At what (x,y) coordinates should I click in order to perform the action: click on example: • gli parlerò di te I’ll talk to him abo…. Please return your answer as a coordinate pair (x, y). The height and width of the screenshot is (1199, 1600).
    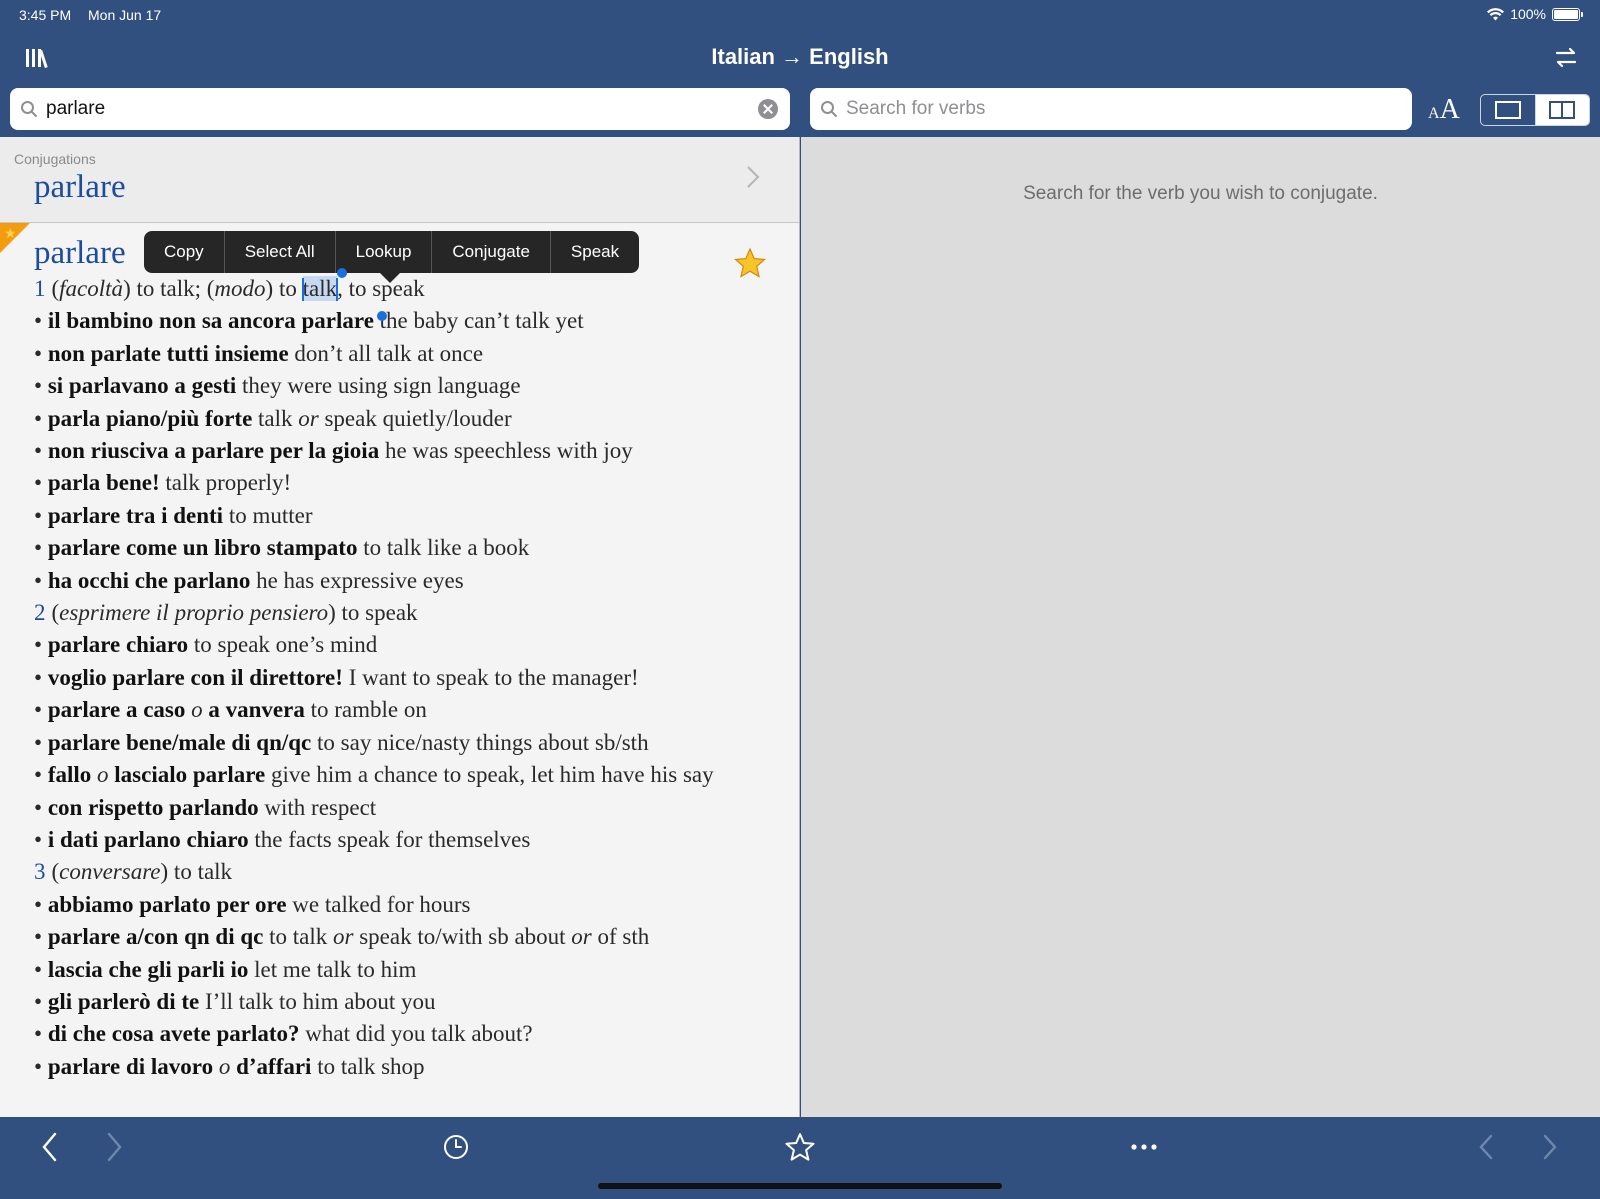
    Looking at the image, I should click on (235, 1001).